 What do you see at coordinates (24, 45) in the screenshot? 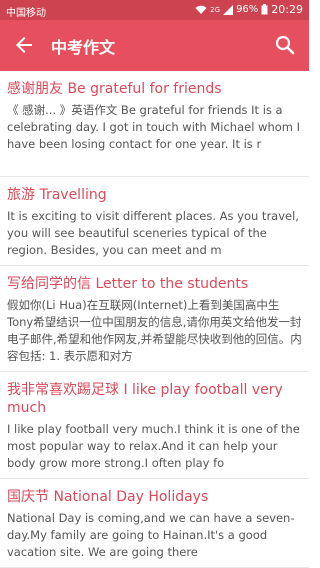
I see `back-arrow-icon` at bounding box center [24, 45].